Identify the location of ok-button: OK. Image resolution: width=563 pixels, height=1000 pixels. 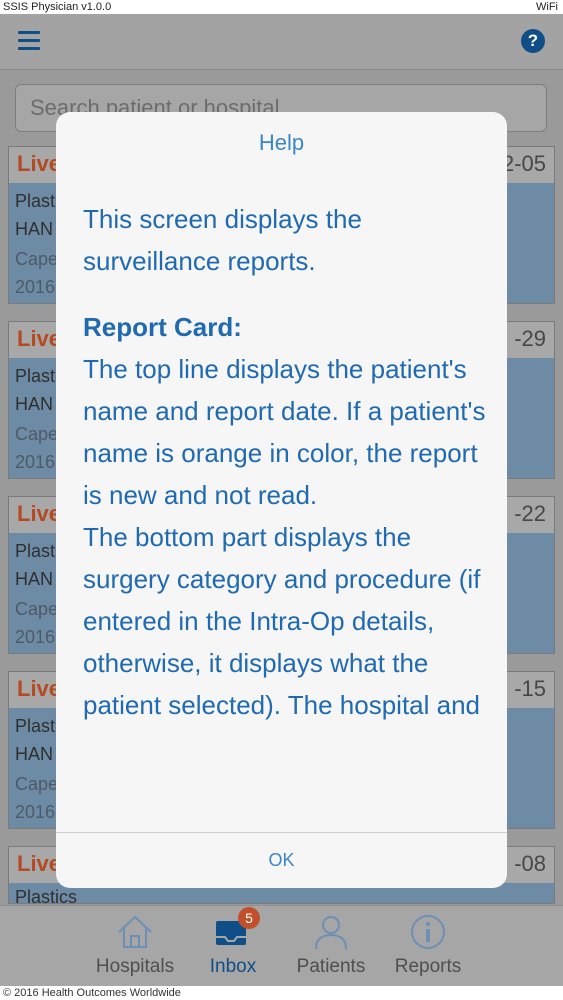
(281, 860).